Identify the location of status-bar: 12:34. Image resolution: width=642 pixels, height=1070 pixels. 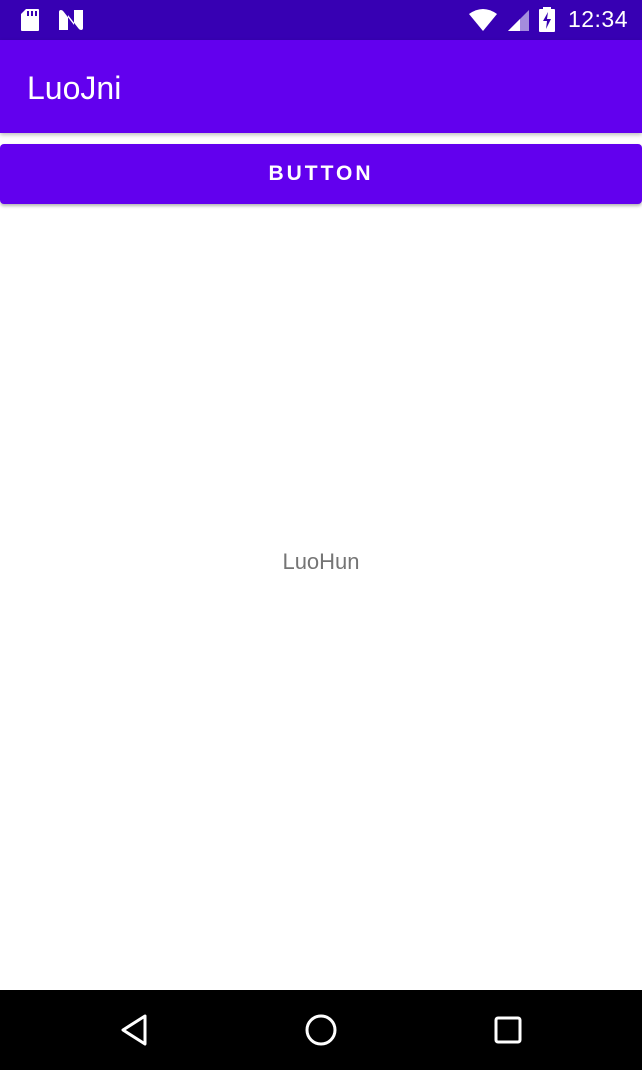
(321, 20).